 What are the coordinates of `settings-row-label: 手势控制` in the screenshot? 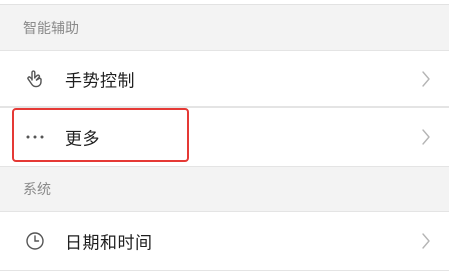 It's located at (100, 81).